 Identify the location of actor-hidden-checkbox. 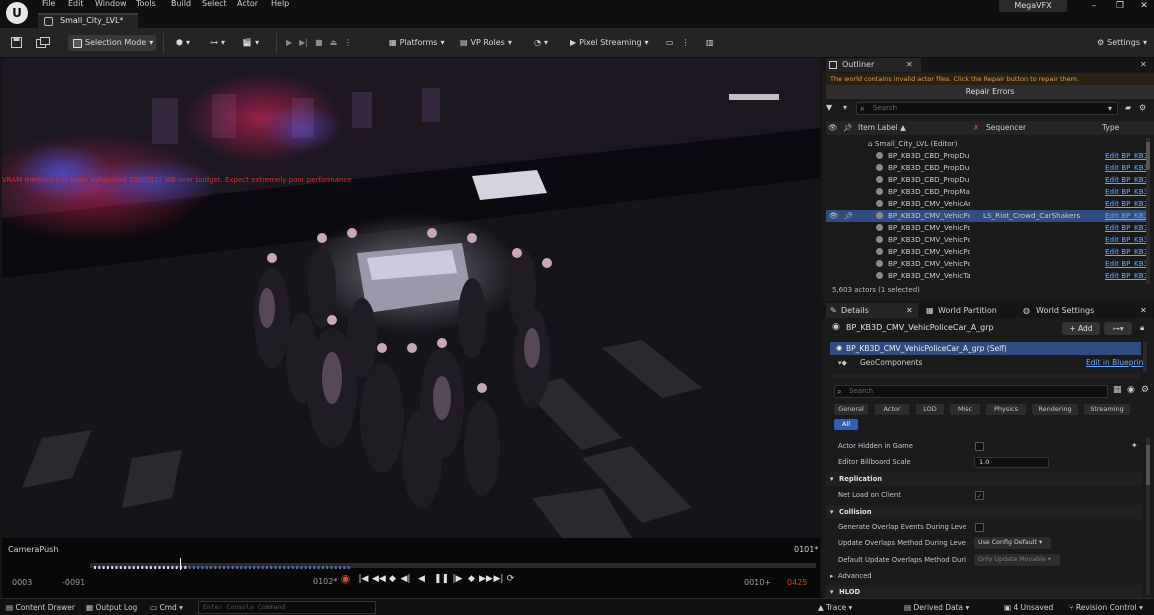
(979, 446).